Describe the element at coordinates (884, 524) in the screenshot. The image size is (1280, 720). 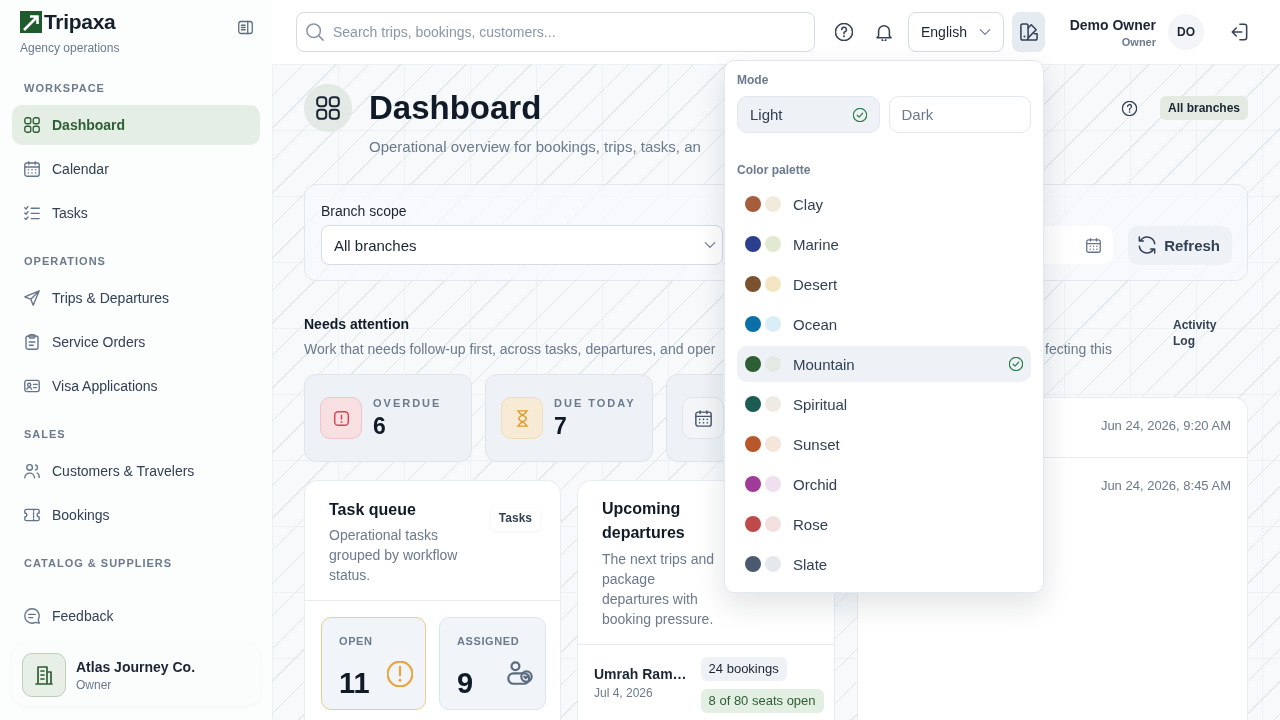
I see `palette-option: Rose` at that location.